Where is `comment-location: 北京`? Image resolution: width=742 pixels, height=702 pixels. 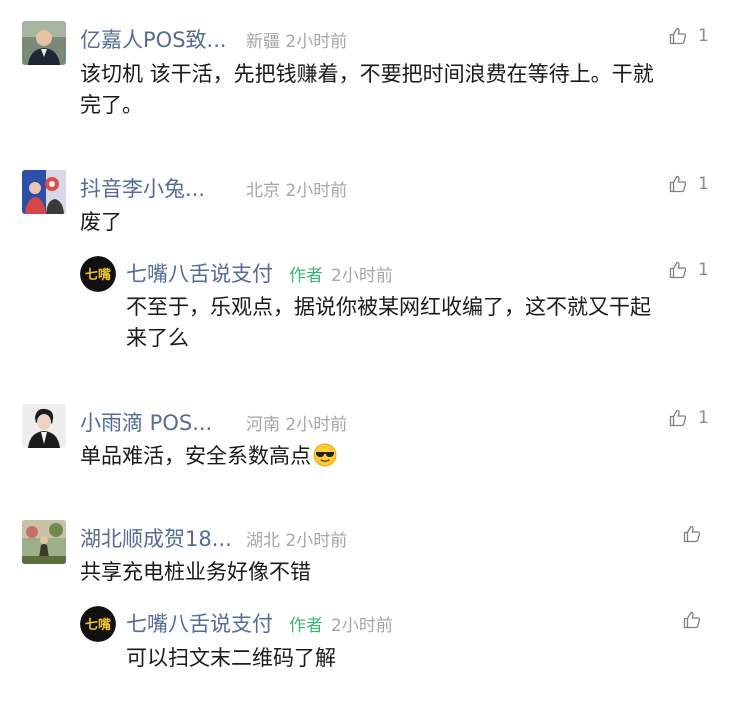
comment-location: 北京 is located at coordinates (263, 191).